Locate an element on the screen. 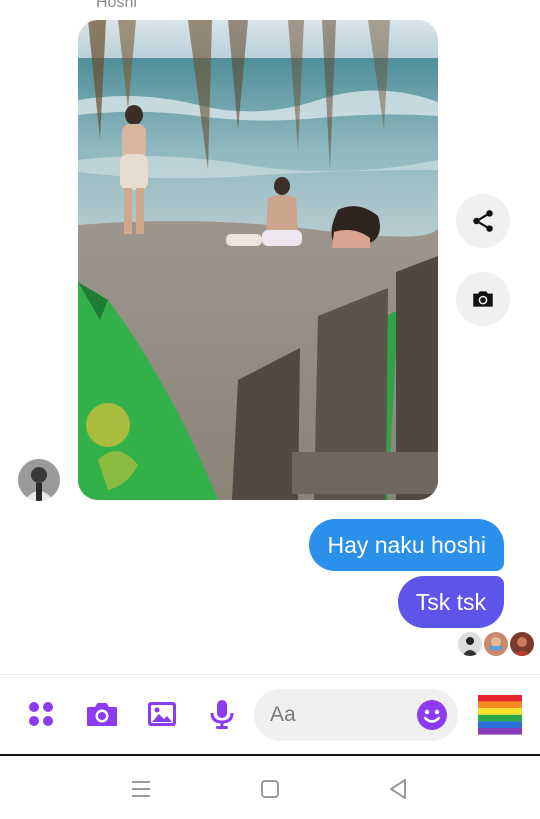  apps-icon is located at coordinates (41, 714).